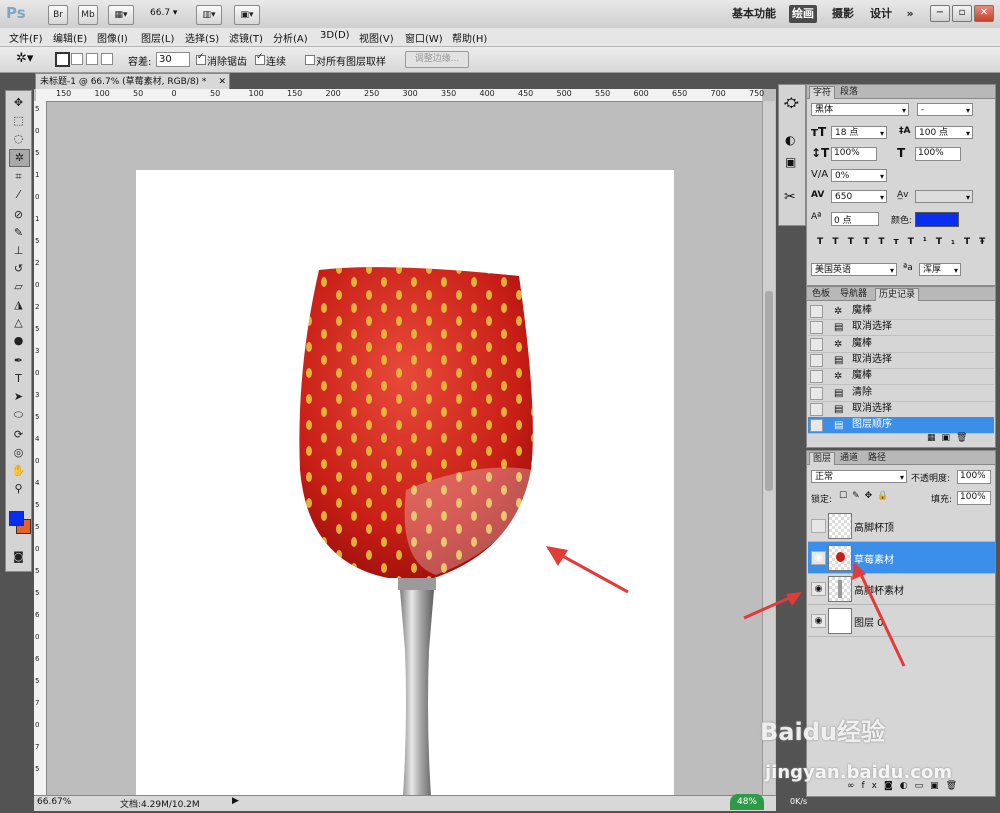  What do you see at coordinates (16, 518) in the screenshot?
I see `foreground-color-swatch` at bounding box center [16, 518].